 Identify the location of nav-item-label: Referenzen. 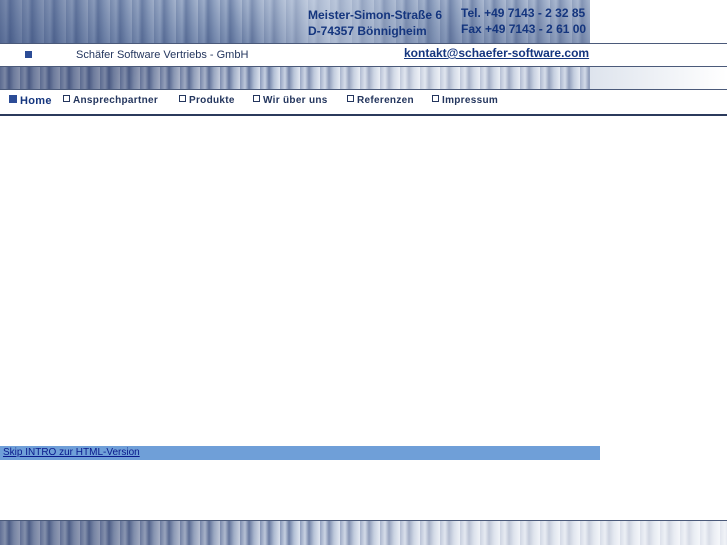
(385, 100).